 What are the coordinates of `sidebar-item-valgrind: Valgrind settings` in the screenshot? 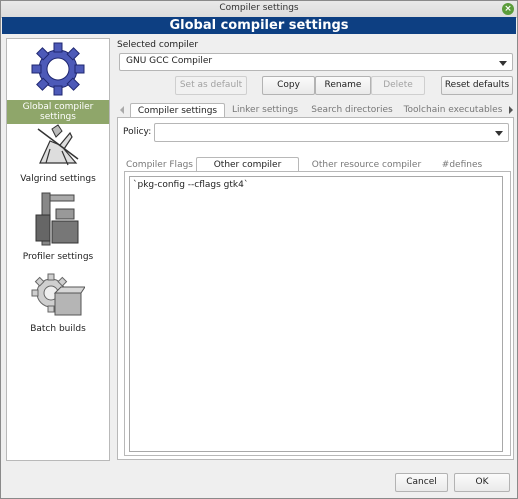 It's located at (58, 151).